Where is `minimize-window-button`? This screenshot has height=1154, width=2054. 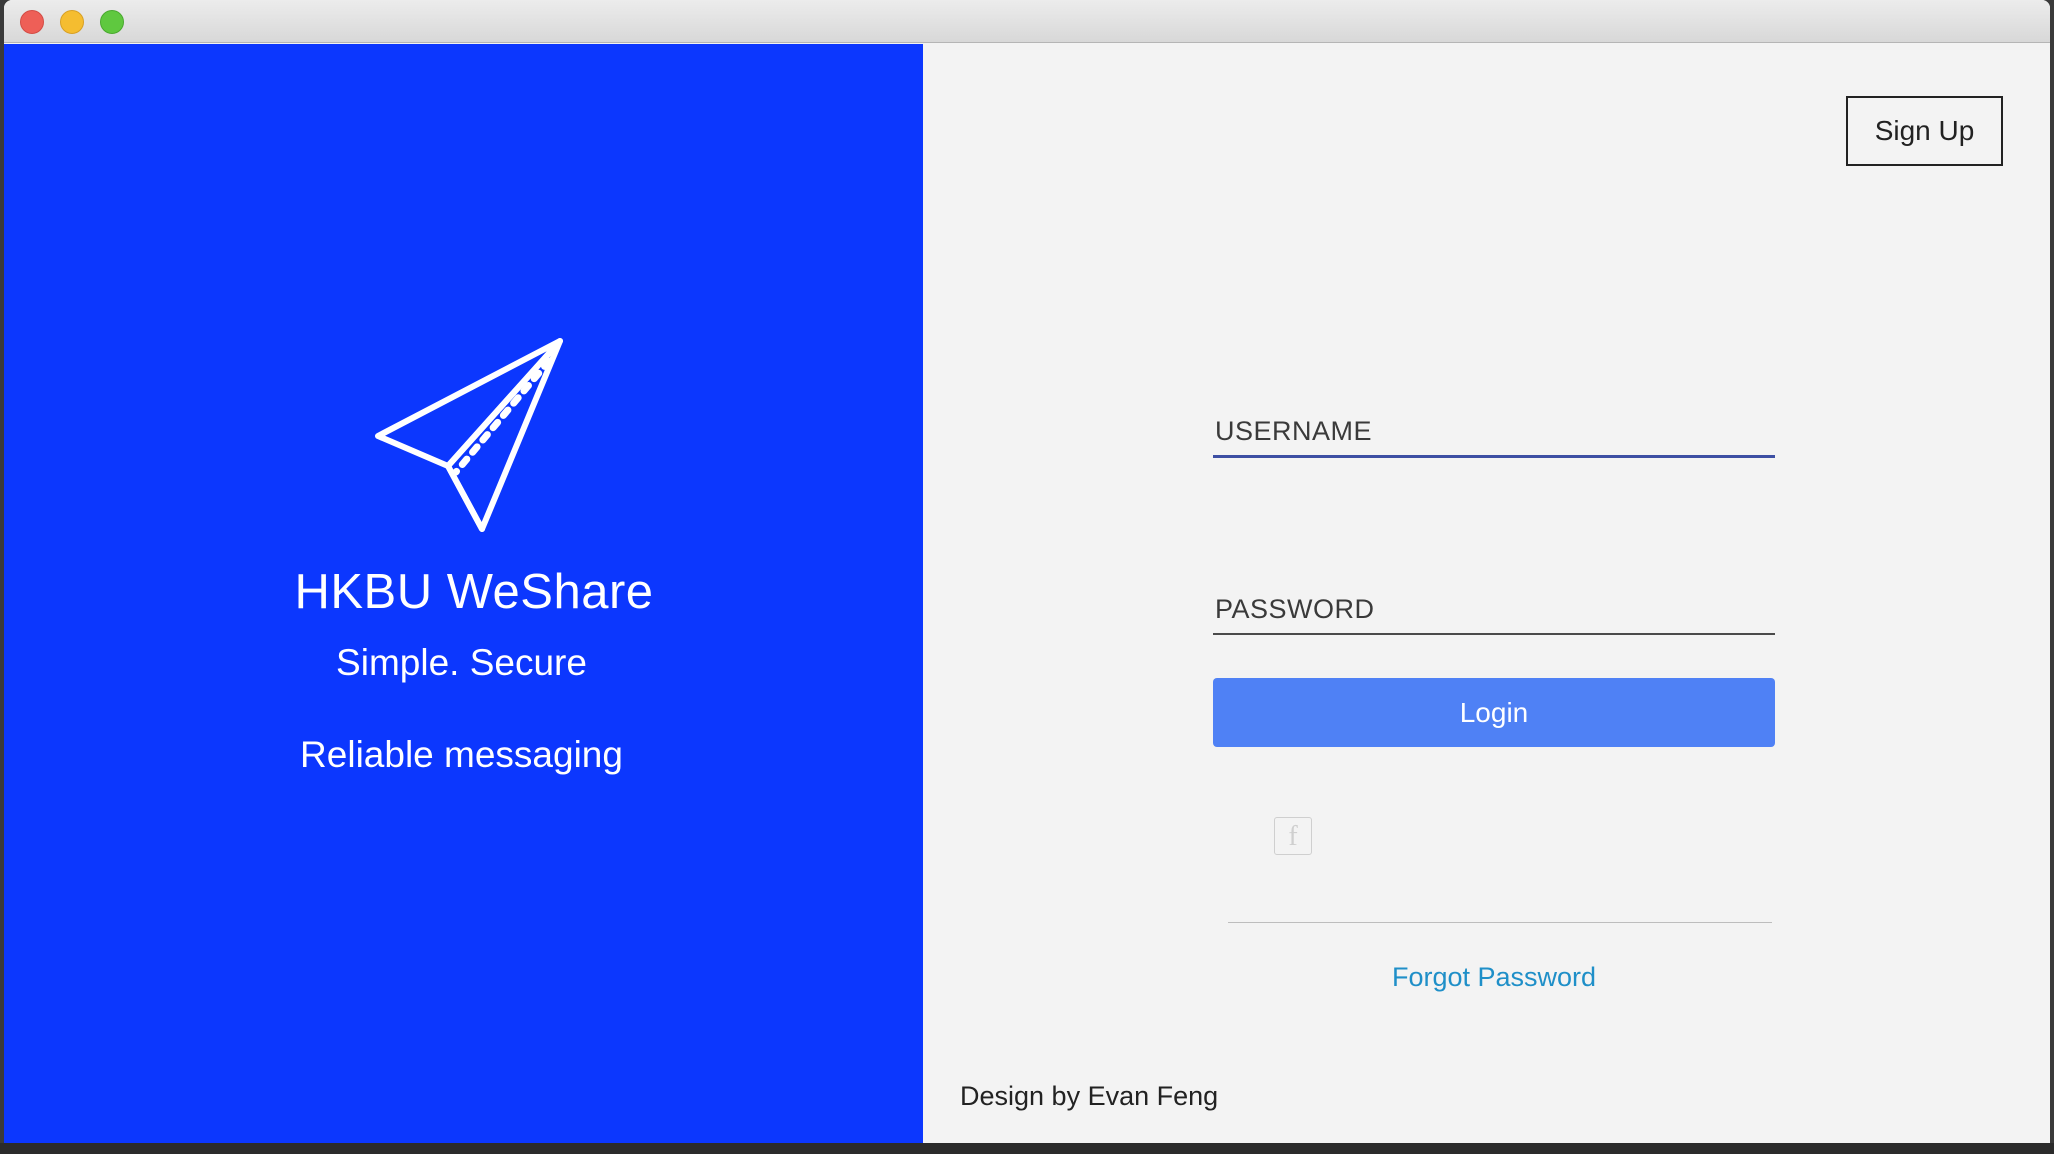
minimize-window-button is located at coordinates (72, 22).